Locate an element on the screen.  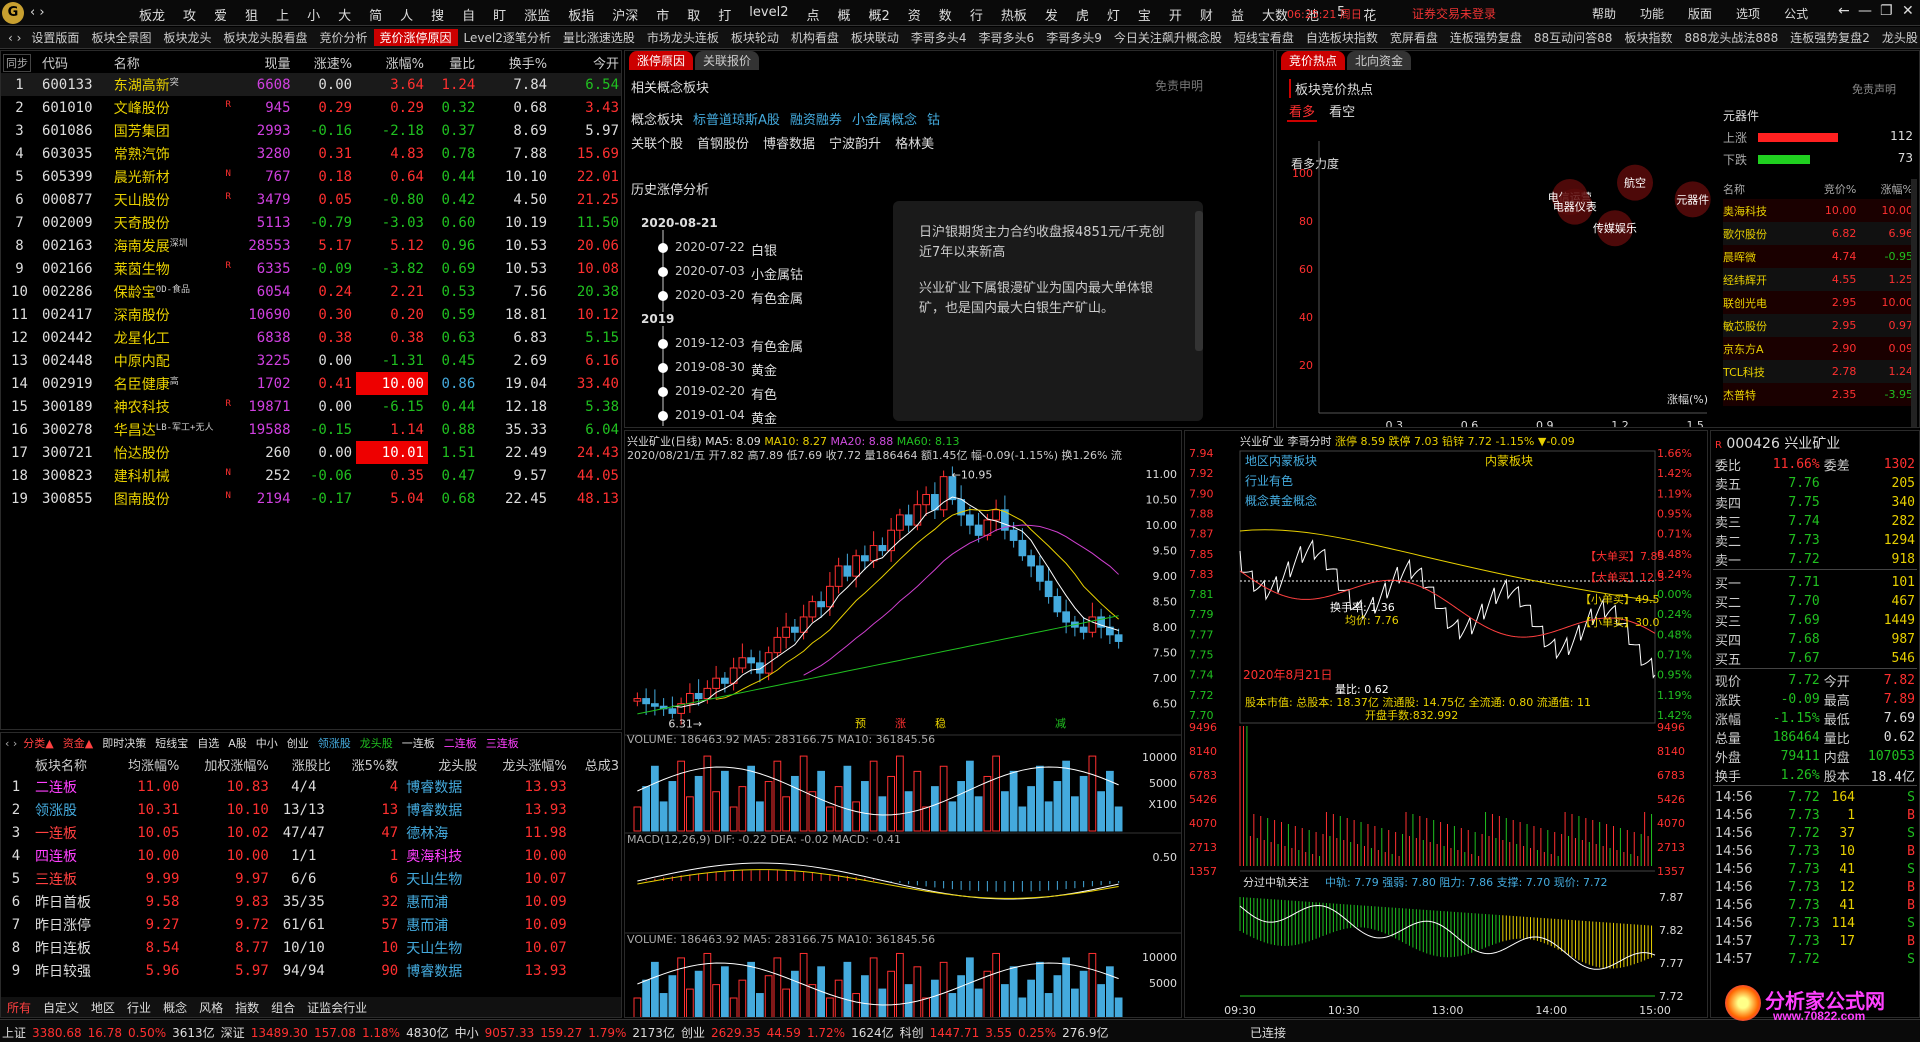
table-row: 奥海科技 10.00 10.00 is located at coordinates (1818, 210).